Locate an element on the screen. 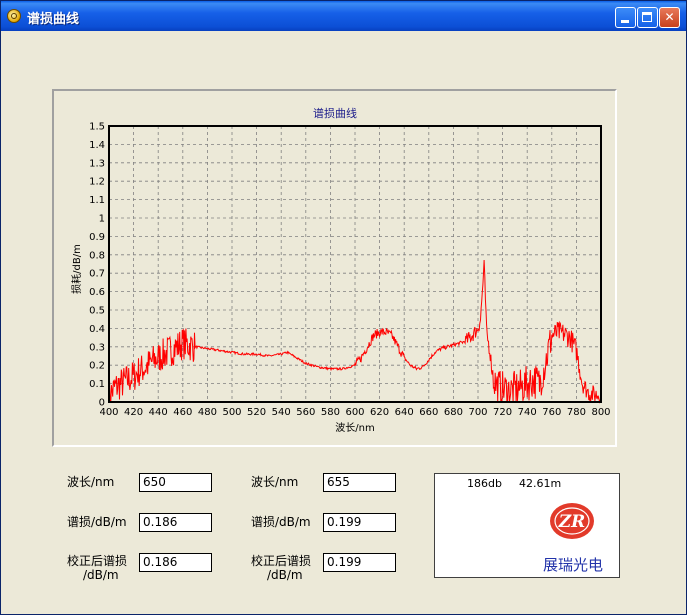 The height and width of the screenshot is (615, 687). y-tick-label: 0.3 is located at coordinates (97, 347).